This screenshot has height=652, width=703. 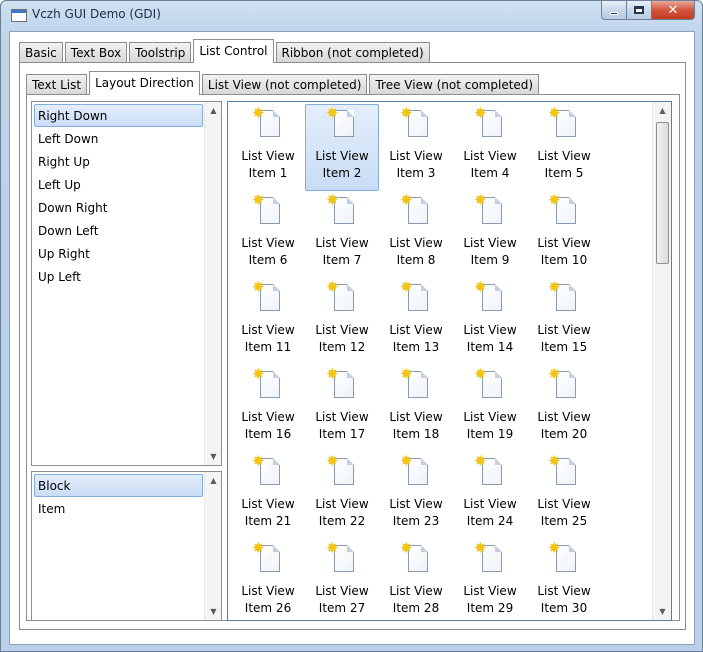 What do you see at coordinates (268, 173) in the screenshot?
I see `list-view-item-label-line2: Item 1` at bounding box center [268, 173].